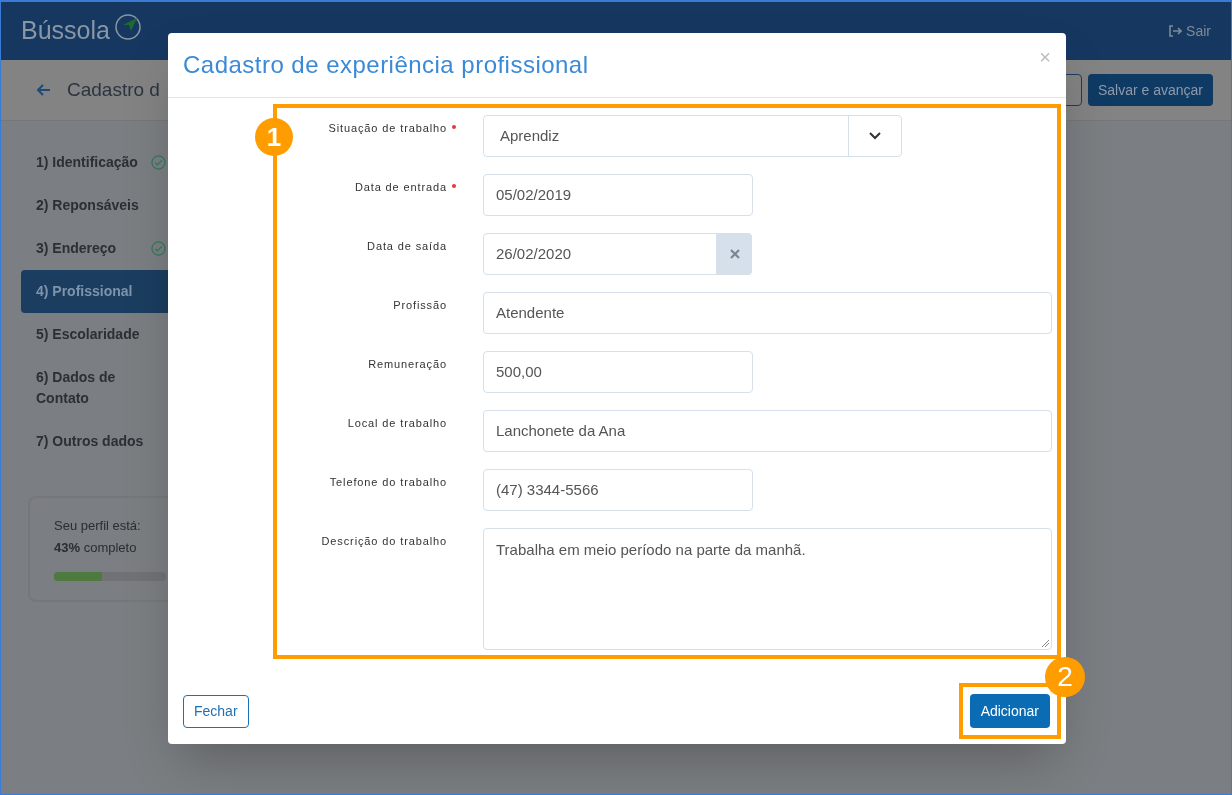  What do you see at coordinates (65, 31) in the screenshot?
I see `logo: Bússola` at bounding box center [65, 31].